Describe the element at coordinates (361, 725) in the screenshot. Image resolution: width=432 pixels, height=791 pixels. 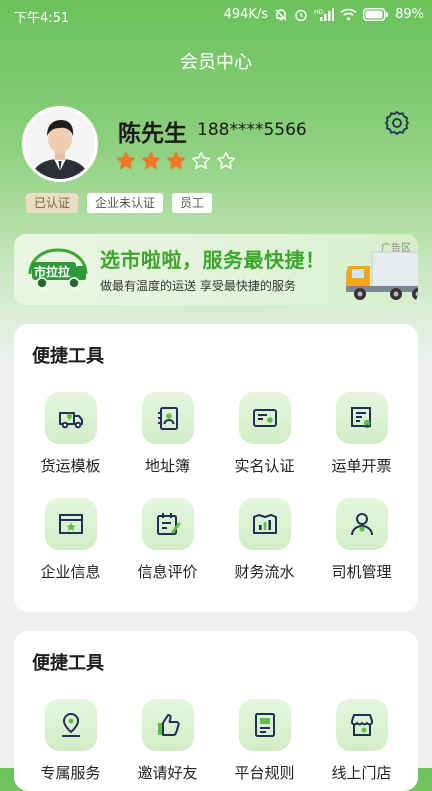
I see `store-icon` at that location.